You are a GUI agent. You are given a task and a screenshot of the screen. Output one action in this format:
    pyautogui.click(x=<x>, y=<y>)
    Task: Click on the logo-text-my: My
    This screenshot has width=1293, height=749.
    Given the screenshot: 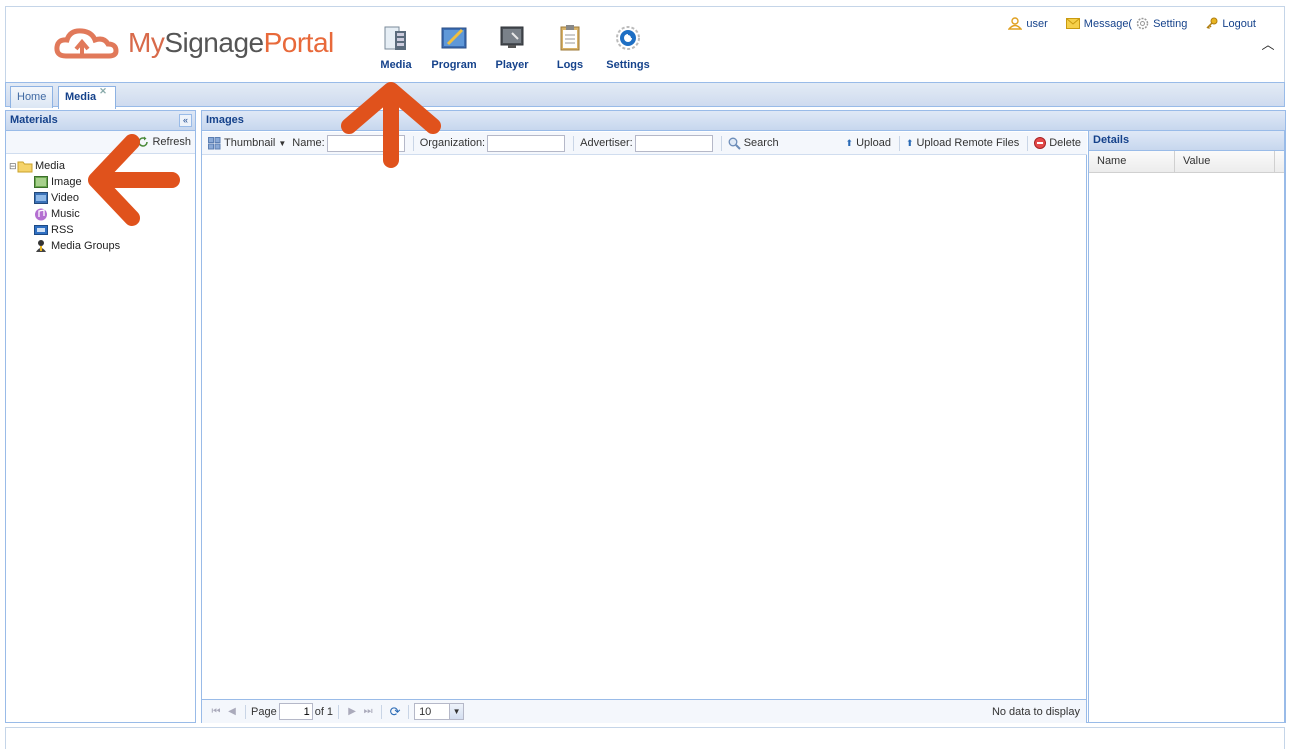 What is the action you would take?
    pyautogui.click(x=146, y=42)
    